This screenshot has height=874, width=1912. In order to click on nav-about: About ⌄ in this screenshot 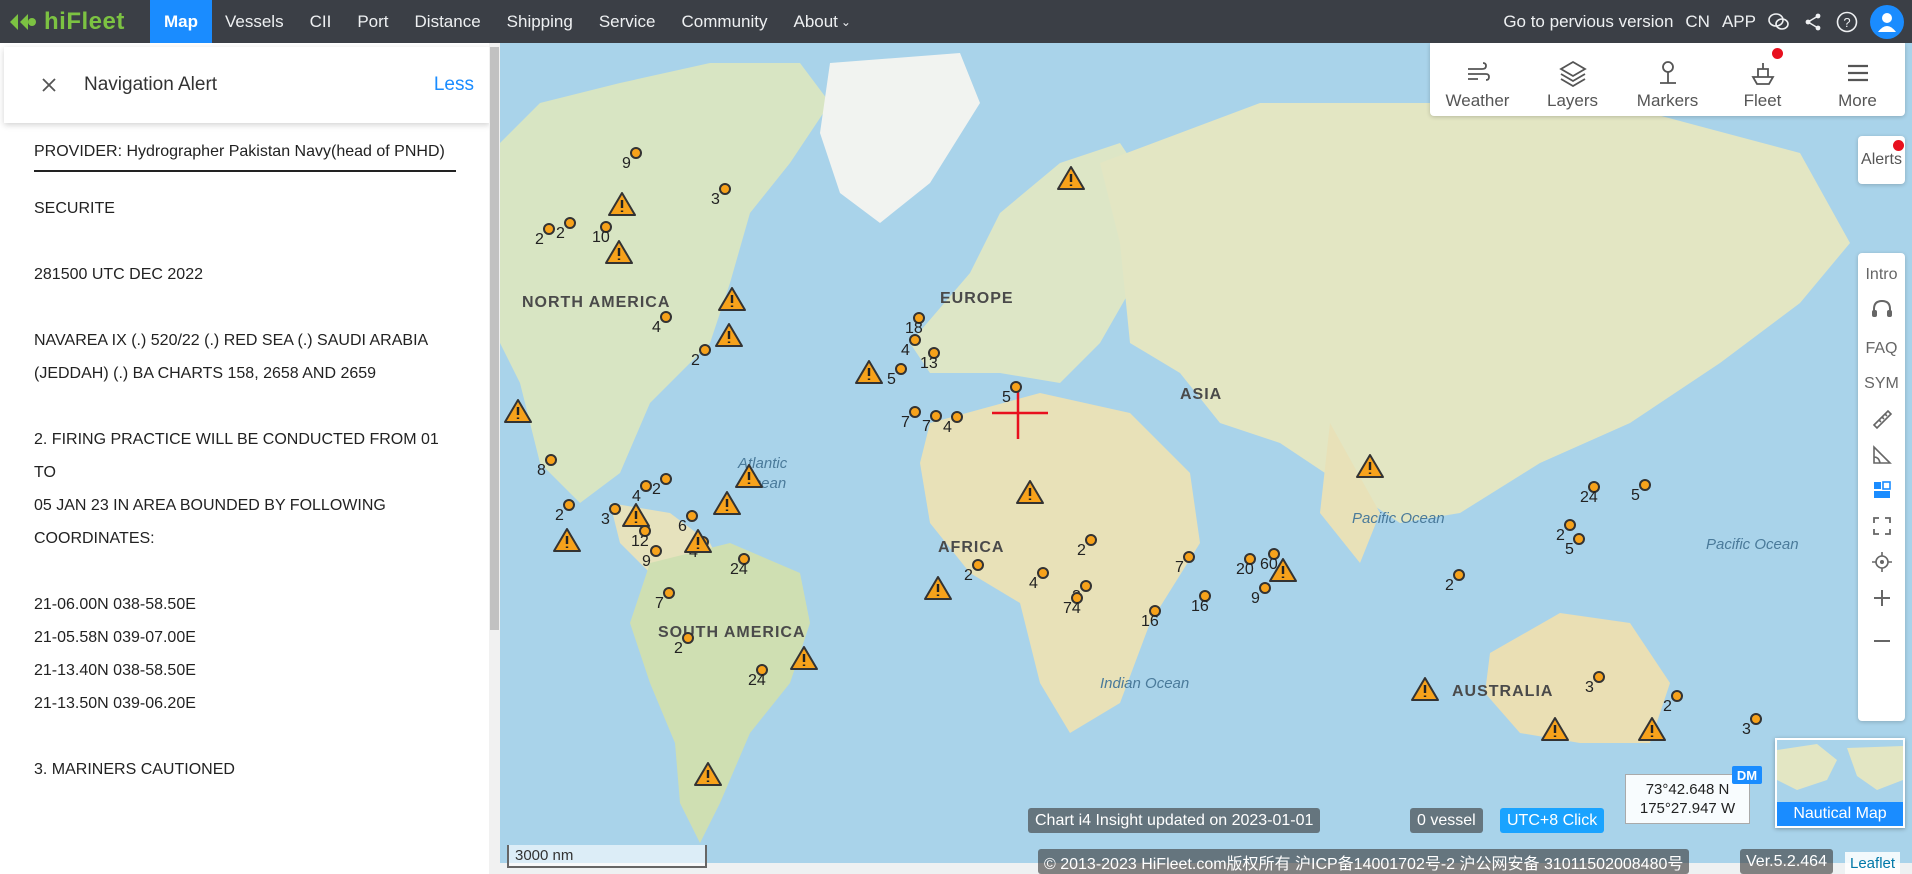, I will do `click(822, 21)`.